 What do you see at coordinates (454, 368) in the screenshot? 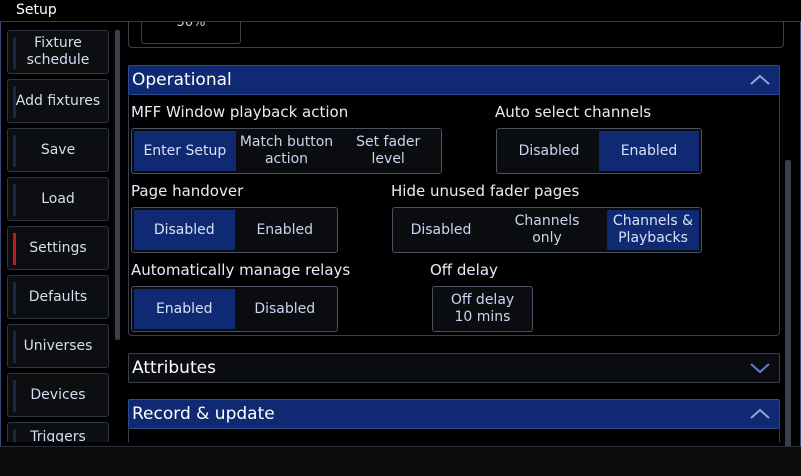
I see `section-header-attributes: Attributes` at bounding box center [454, 368].